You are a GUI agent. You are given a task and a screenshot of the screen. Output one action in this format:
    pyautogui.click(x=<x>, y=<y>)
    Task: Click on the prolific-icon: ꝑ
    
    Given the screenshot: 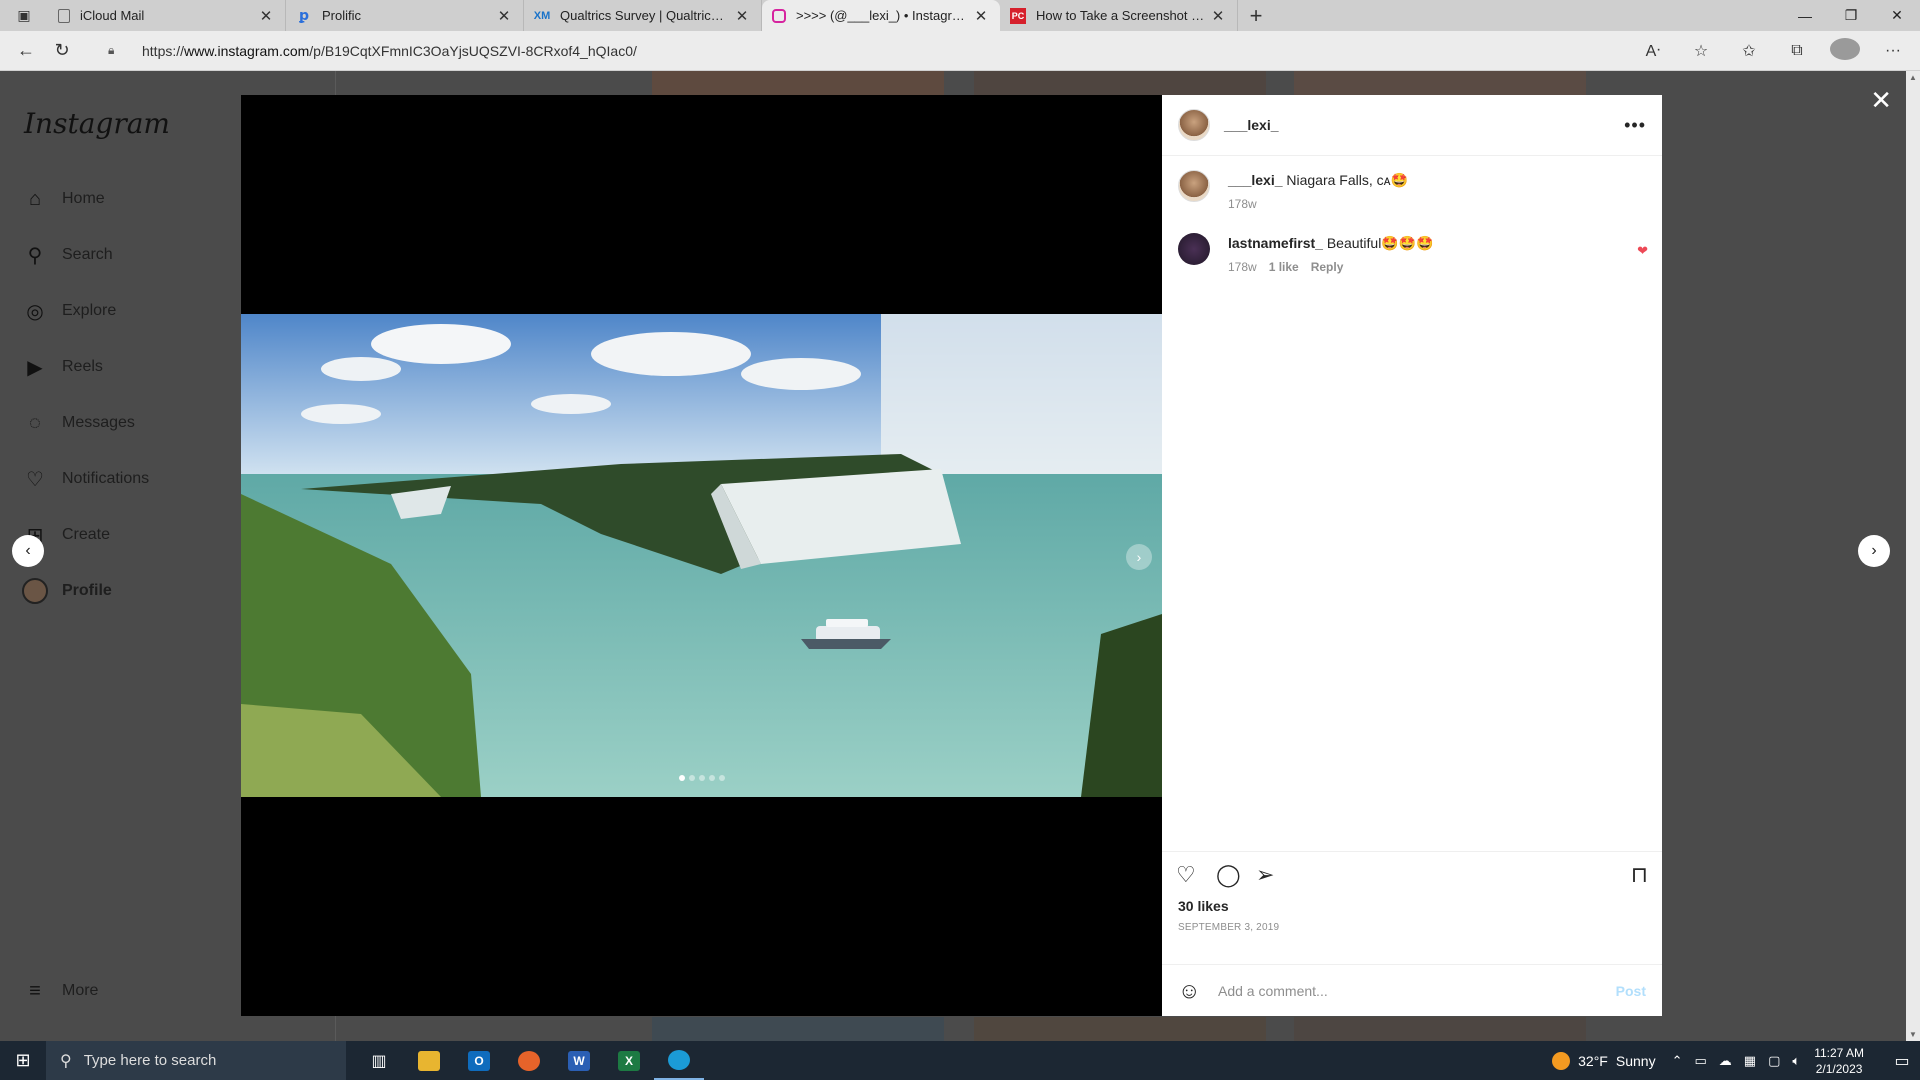 What is the action you would take?
    pyautogui.click(x=304, y=15)
    